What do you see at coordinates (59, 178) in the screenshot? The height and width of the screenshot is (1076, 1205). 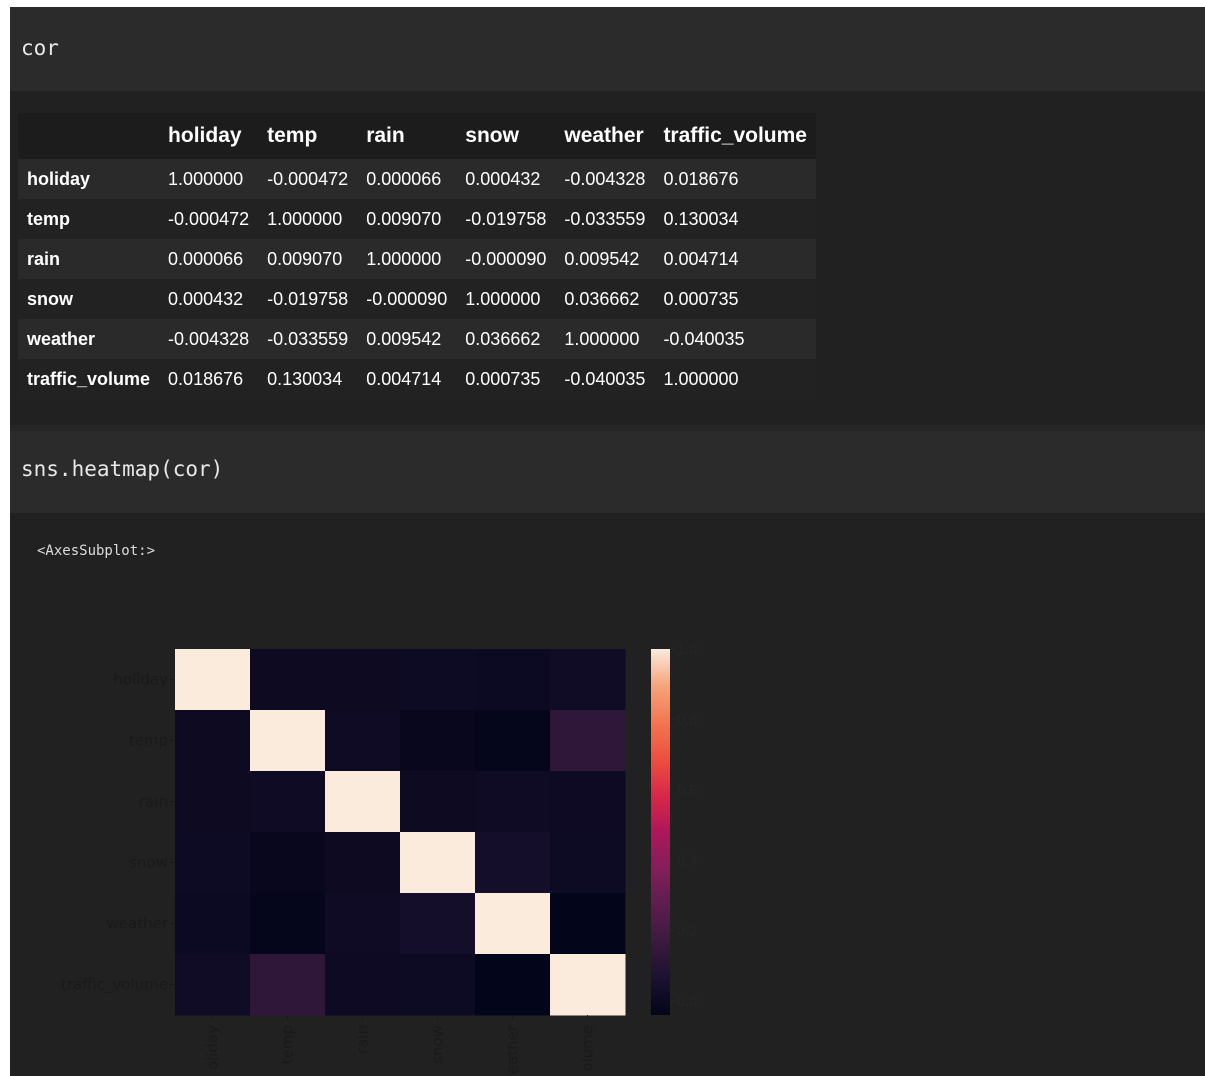 I see `row-label: holiday` at bounding box center [59, 178].